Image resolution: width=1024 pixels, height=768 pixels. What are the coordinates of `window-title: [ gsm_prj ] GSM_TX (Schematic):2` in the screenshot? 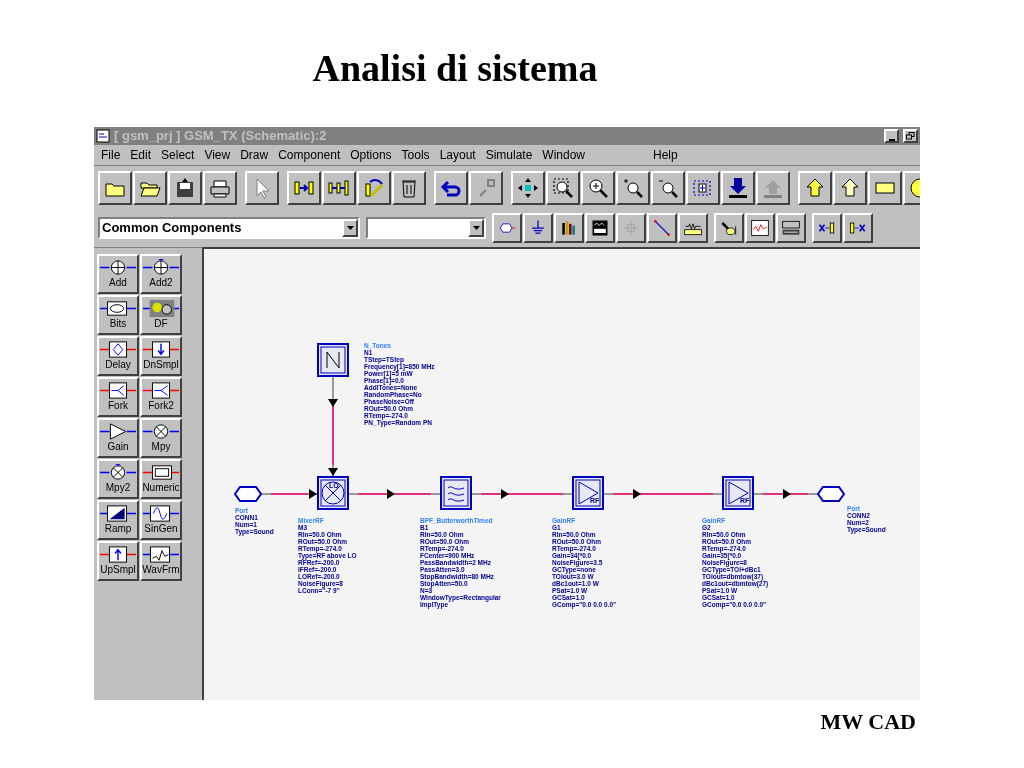 It's located at (220, 136).